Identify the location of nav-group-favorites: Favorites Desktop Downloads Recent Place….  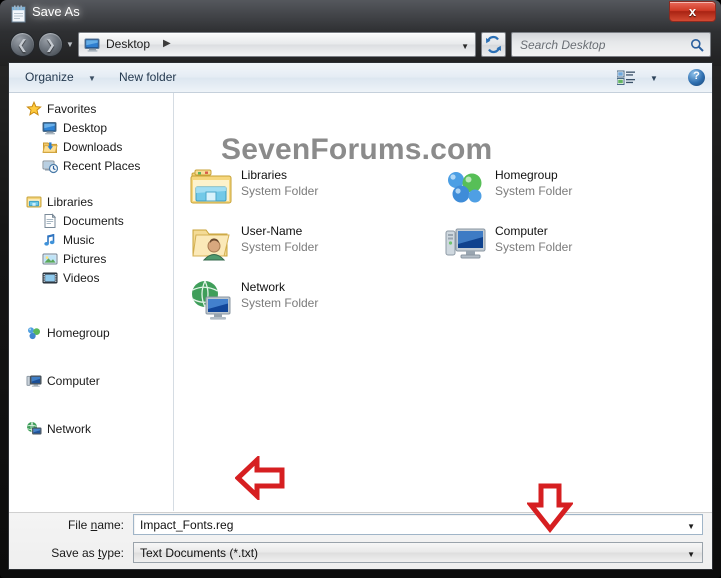
(91, 137).